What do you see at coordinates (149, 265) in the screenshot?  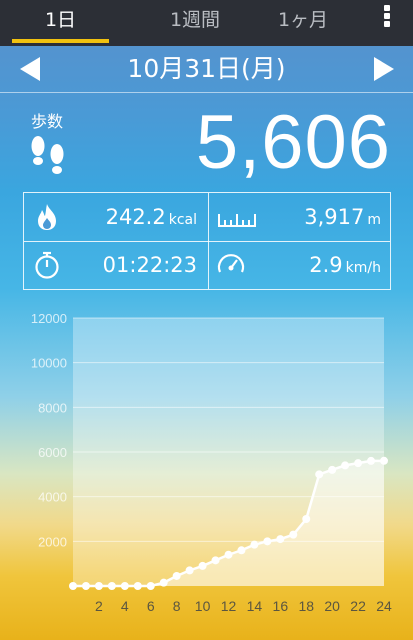 I see `time-value: 01:22:23` at bounding box center [149, 265].